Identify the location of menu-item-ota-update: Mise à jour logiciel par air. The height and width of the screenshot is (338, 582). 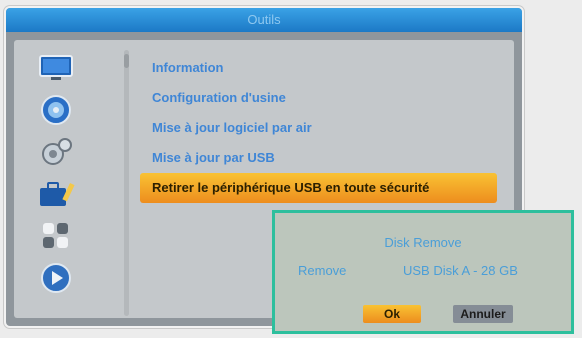
(325, 128).